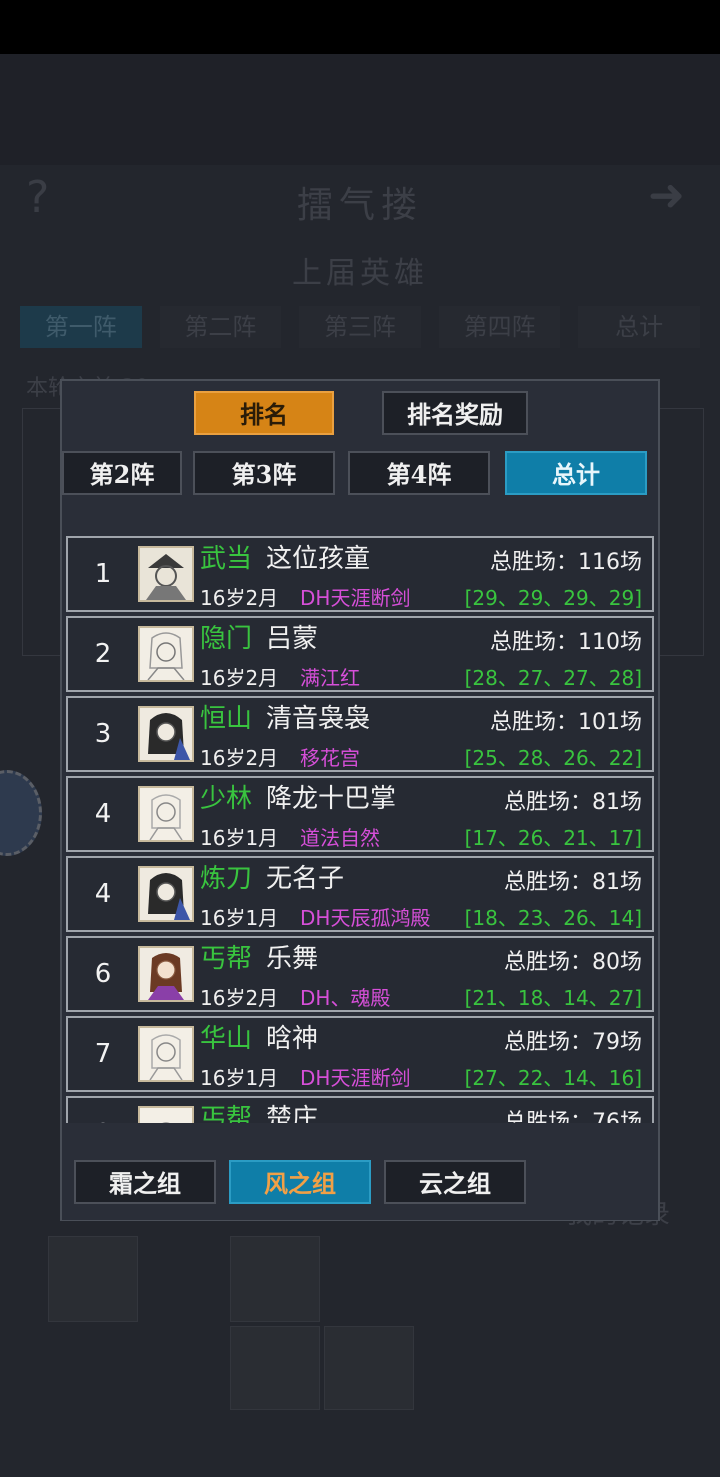 This screenshot has width=720, height=1477. I want to click on player-skill: 满江红, so click(330, 678).